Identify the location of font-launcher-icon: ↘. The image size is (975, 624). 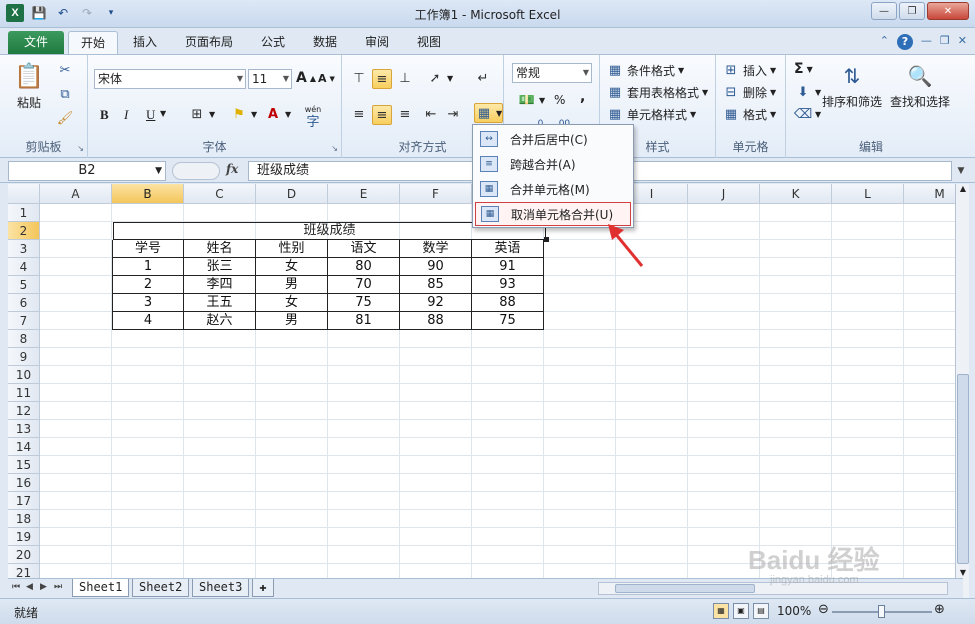
(334, 148).